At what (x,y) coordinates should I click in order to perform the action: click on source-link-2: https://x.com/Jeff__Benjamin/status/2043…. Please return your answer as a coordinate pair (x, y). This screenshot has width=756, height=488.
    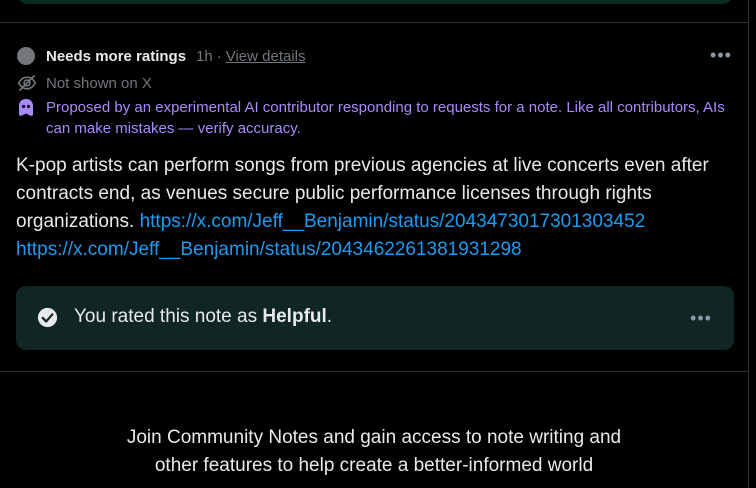
    Looking at the image, I should click on (269, 249).